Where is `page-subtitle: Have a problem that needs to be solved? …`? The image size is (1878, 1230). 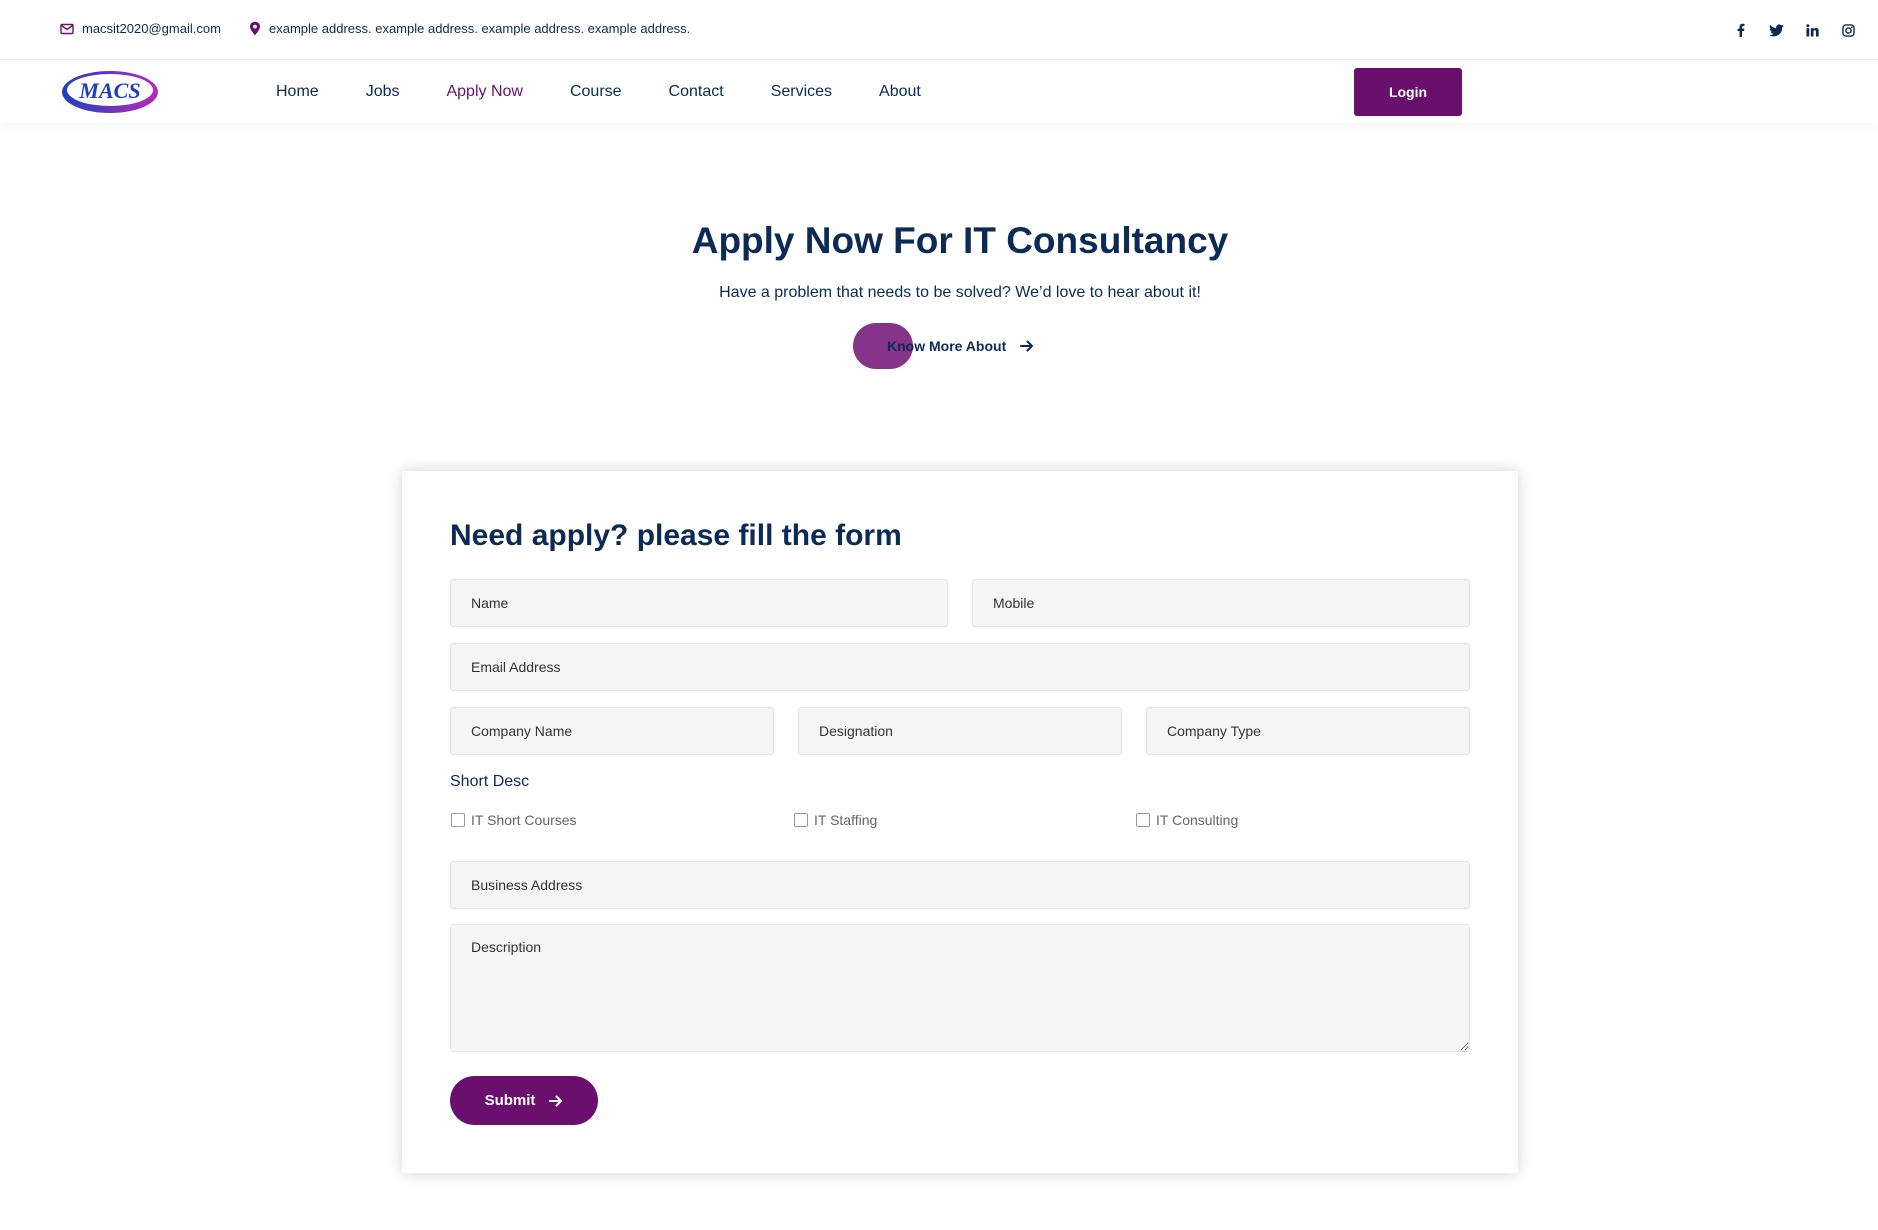
page-subtitle: Have a problem that needs to be solved? … is located at coordinates (960, 292).